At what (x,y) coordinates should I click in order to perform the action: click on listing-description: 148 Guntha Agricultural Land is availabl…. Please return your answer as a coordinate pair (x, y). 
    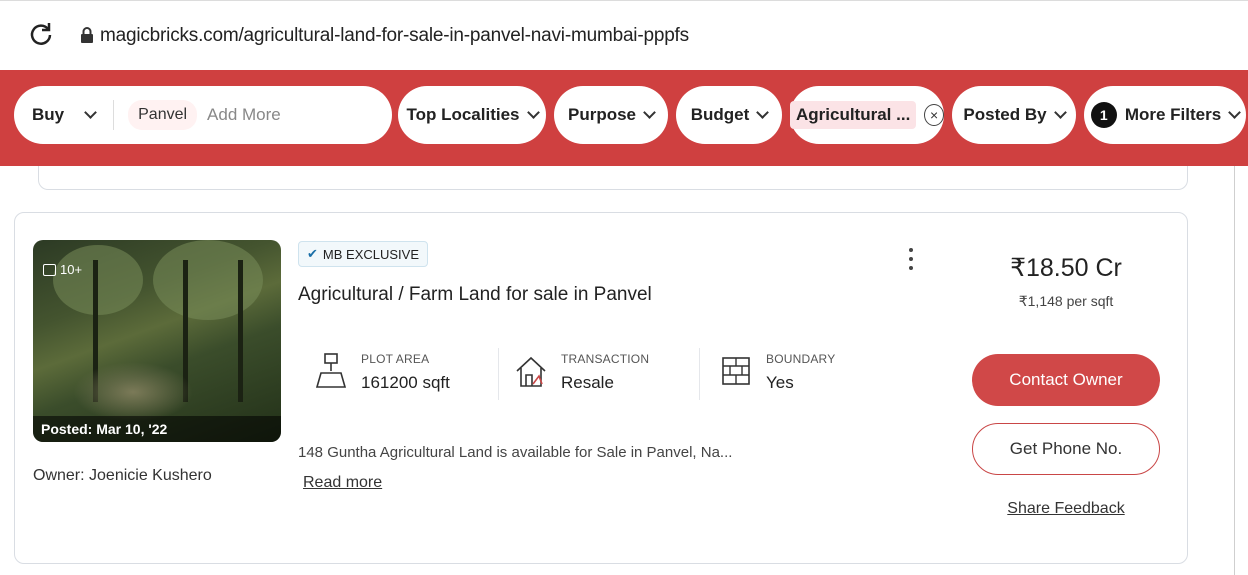
    Looking at the image, I should click on (515, 452).